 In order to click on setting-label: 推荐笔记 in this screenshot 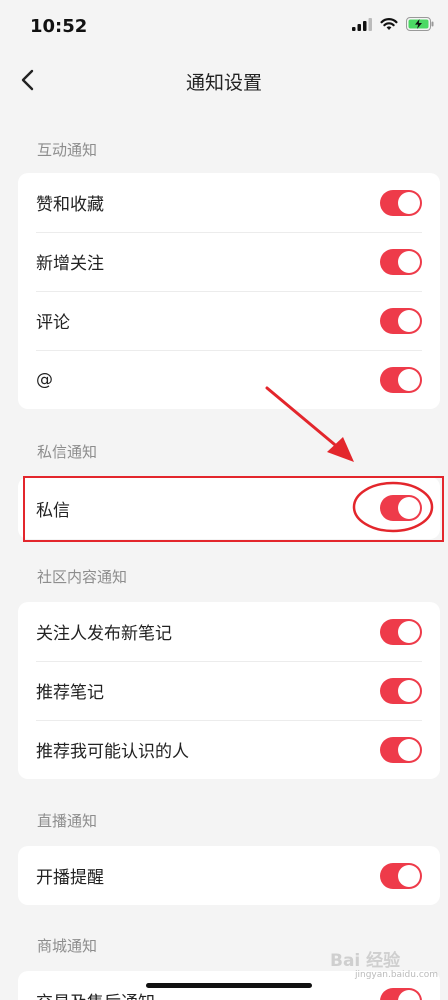, I will do `click(70, 693)`.